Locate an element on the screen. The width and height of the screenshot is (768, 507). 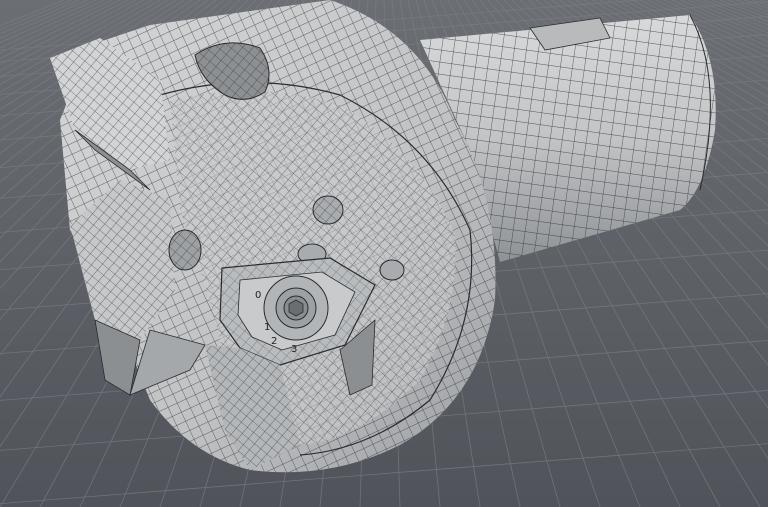
insert-mark-3: 3 is located at coordinates (294, 349).